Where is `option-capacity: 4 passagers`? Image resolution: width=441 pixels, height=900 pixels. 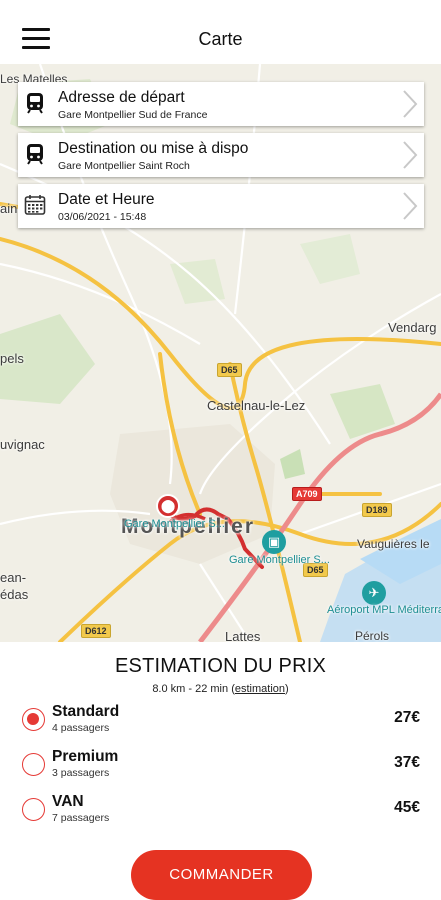
option-capacity: 4 passagers is located at coordinates (81, 728).